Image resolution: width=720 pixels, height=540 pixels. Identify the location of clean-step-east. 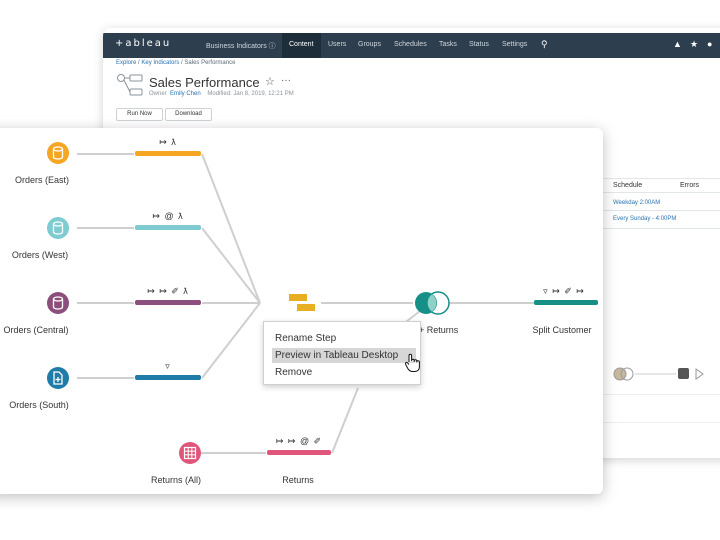
(168, 153).